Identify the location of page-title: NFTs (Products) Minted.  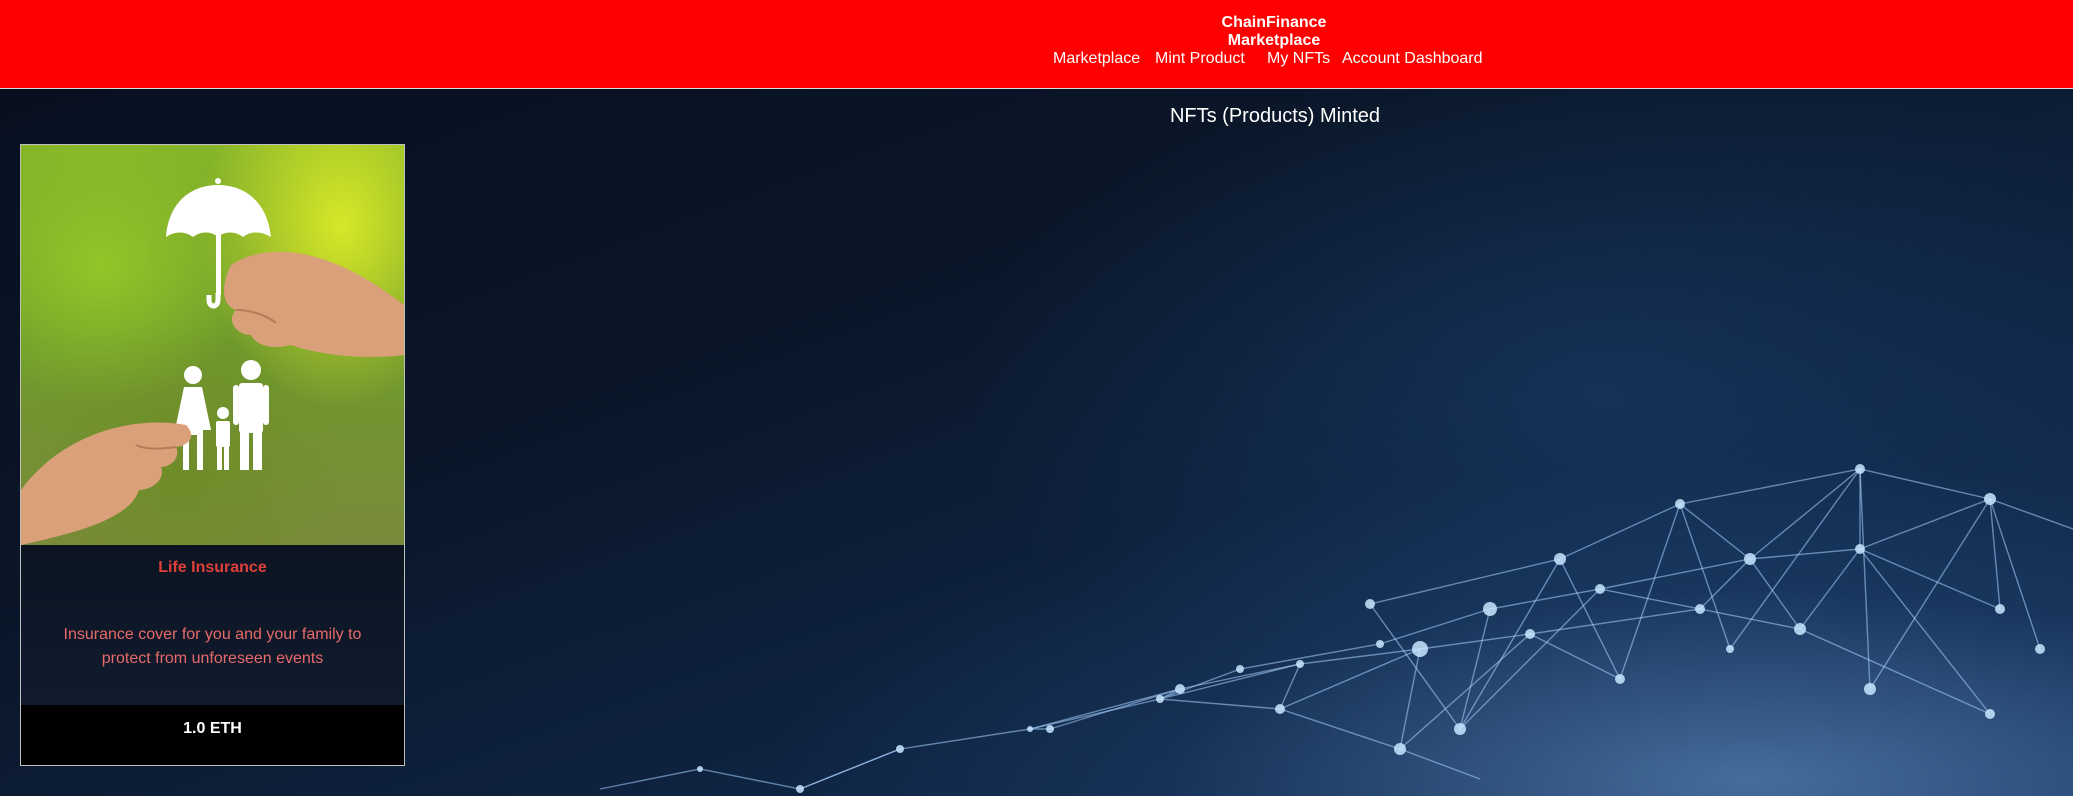
(1275, 116).